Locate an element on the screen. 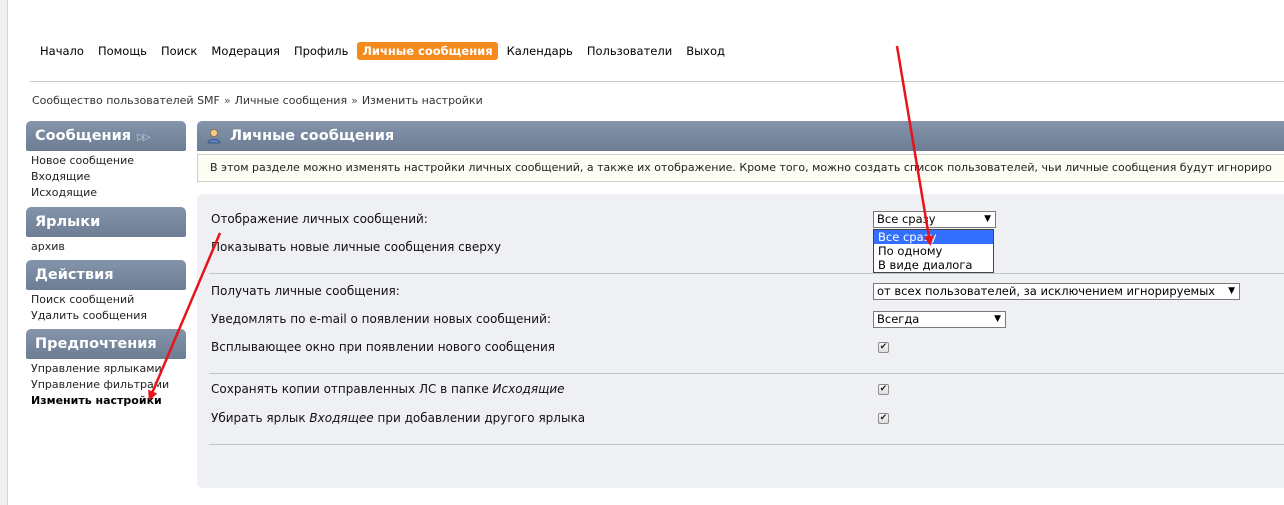  sidebar-header-messages-title: Сообщения is located at coordinates (83, 136).